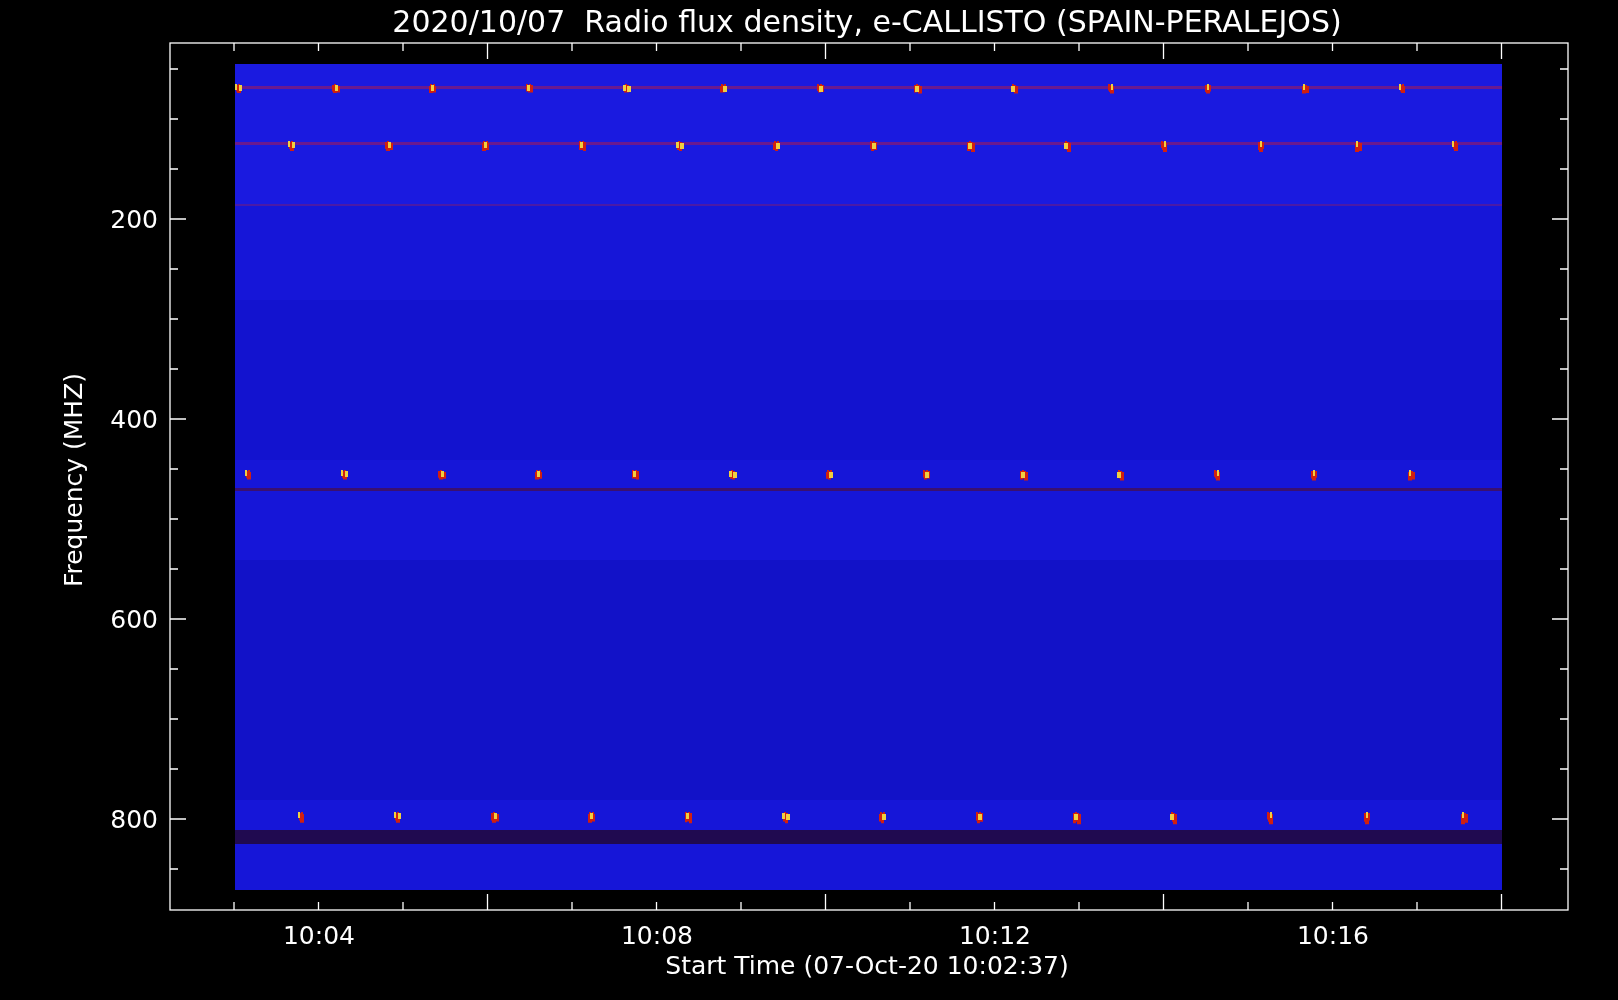 The image size is (1618, 1000). What do you see at coordinates (134, 819) in the screenshot?
I see `tick-label: 800` at bounding box center [134, 819].